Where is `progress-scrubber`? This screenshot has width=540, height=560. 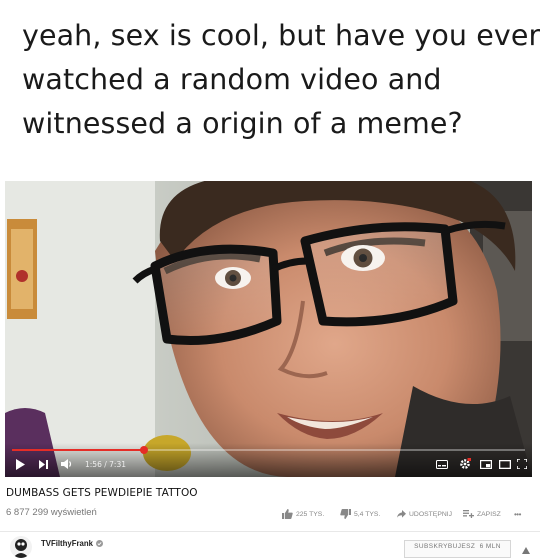 progress-scrubber is located at coordinates (143, 450).